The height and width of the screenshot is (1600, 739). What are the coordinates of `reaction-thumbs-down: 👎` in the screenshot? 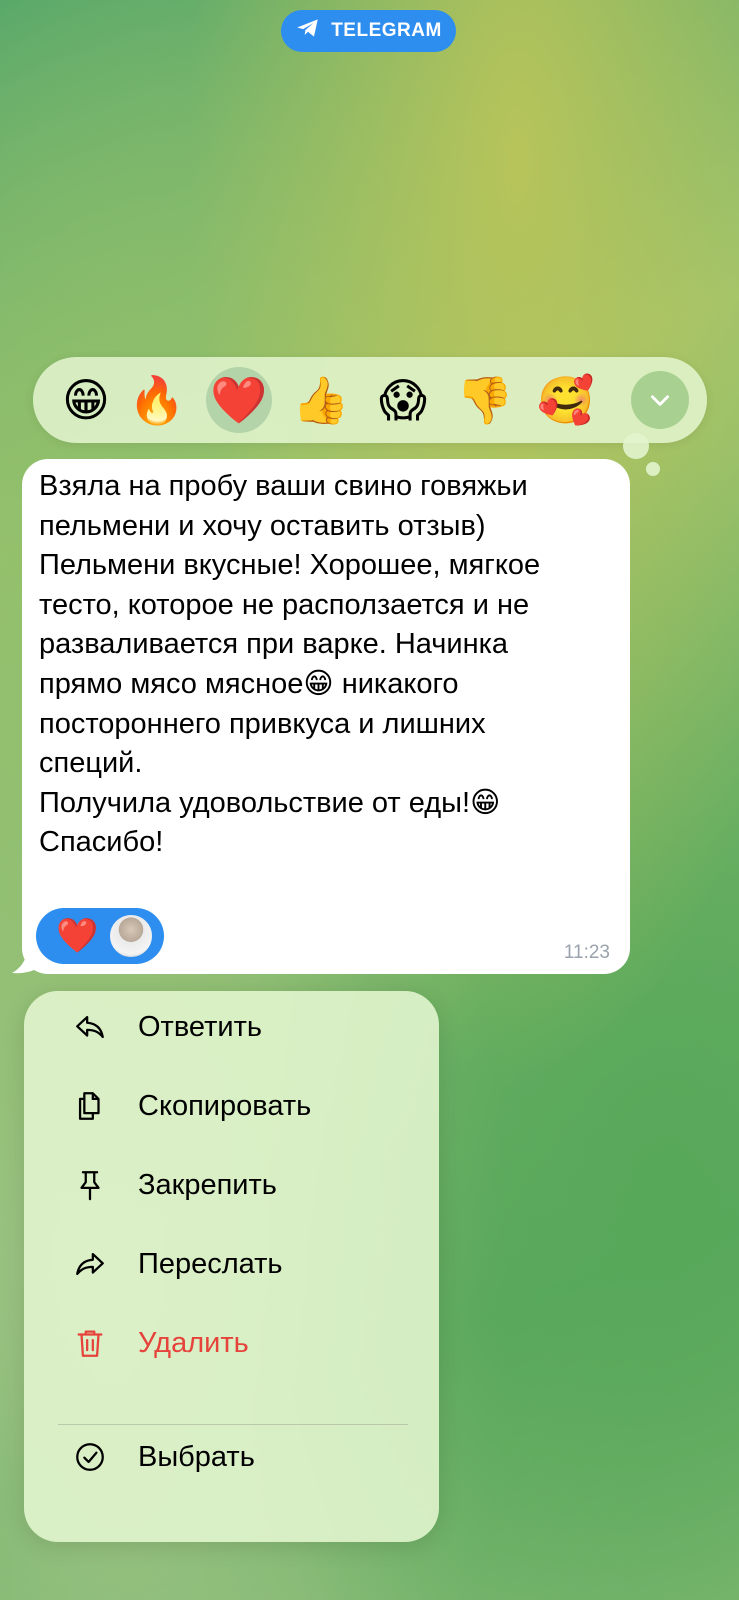 It's located at (485, 400).